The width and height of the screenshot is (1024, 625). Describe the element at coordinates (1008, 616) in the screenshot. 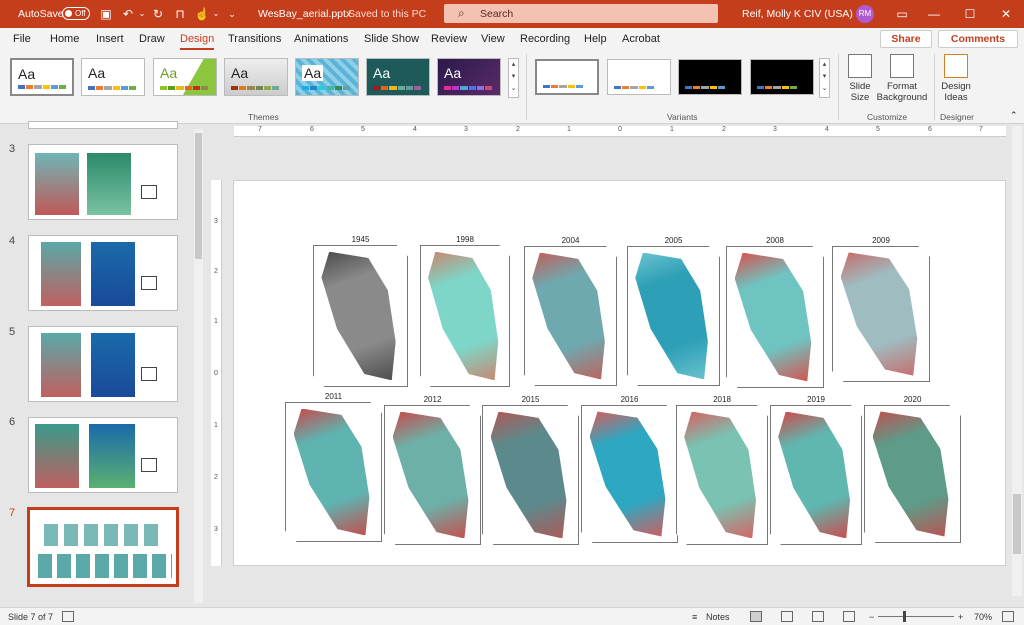

I see `fit-to-window-icon` at that location.